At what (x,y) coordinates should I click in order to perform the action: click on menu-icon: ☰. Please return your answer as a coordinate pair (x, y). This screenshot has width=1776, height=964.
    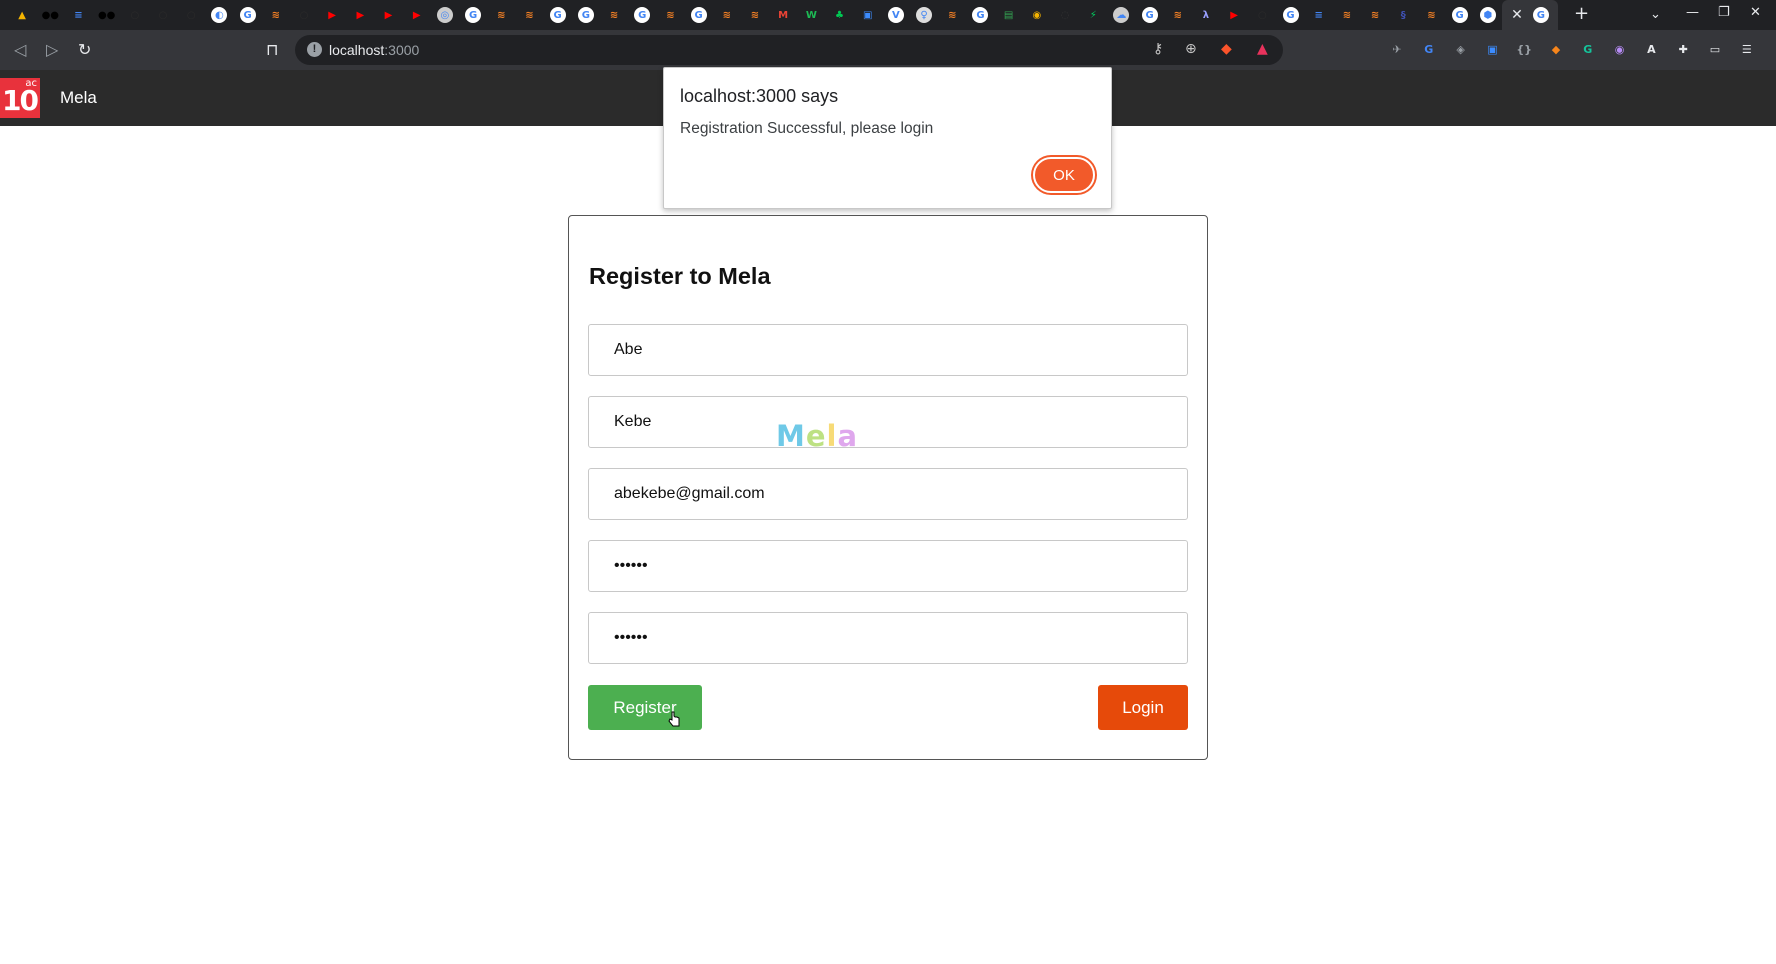
    Looking at the image, I should click on (1747, 49).